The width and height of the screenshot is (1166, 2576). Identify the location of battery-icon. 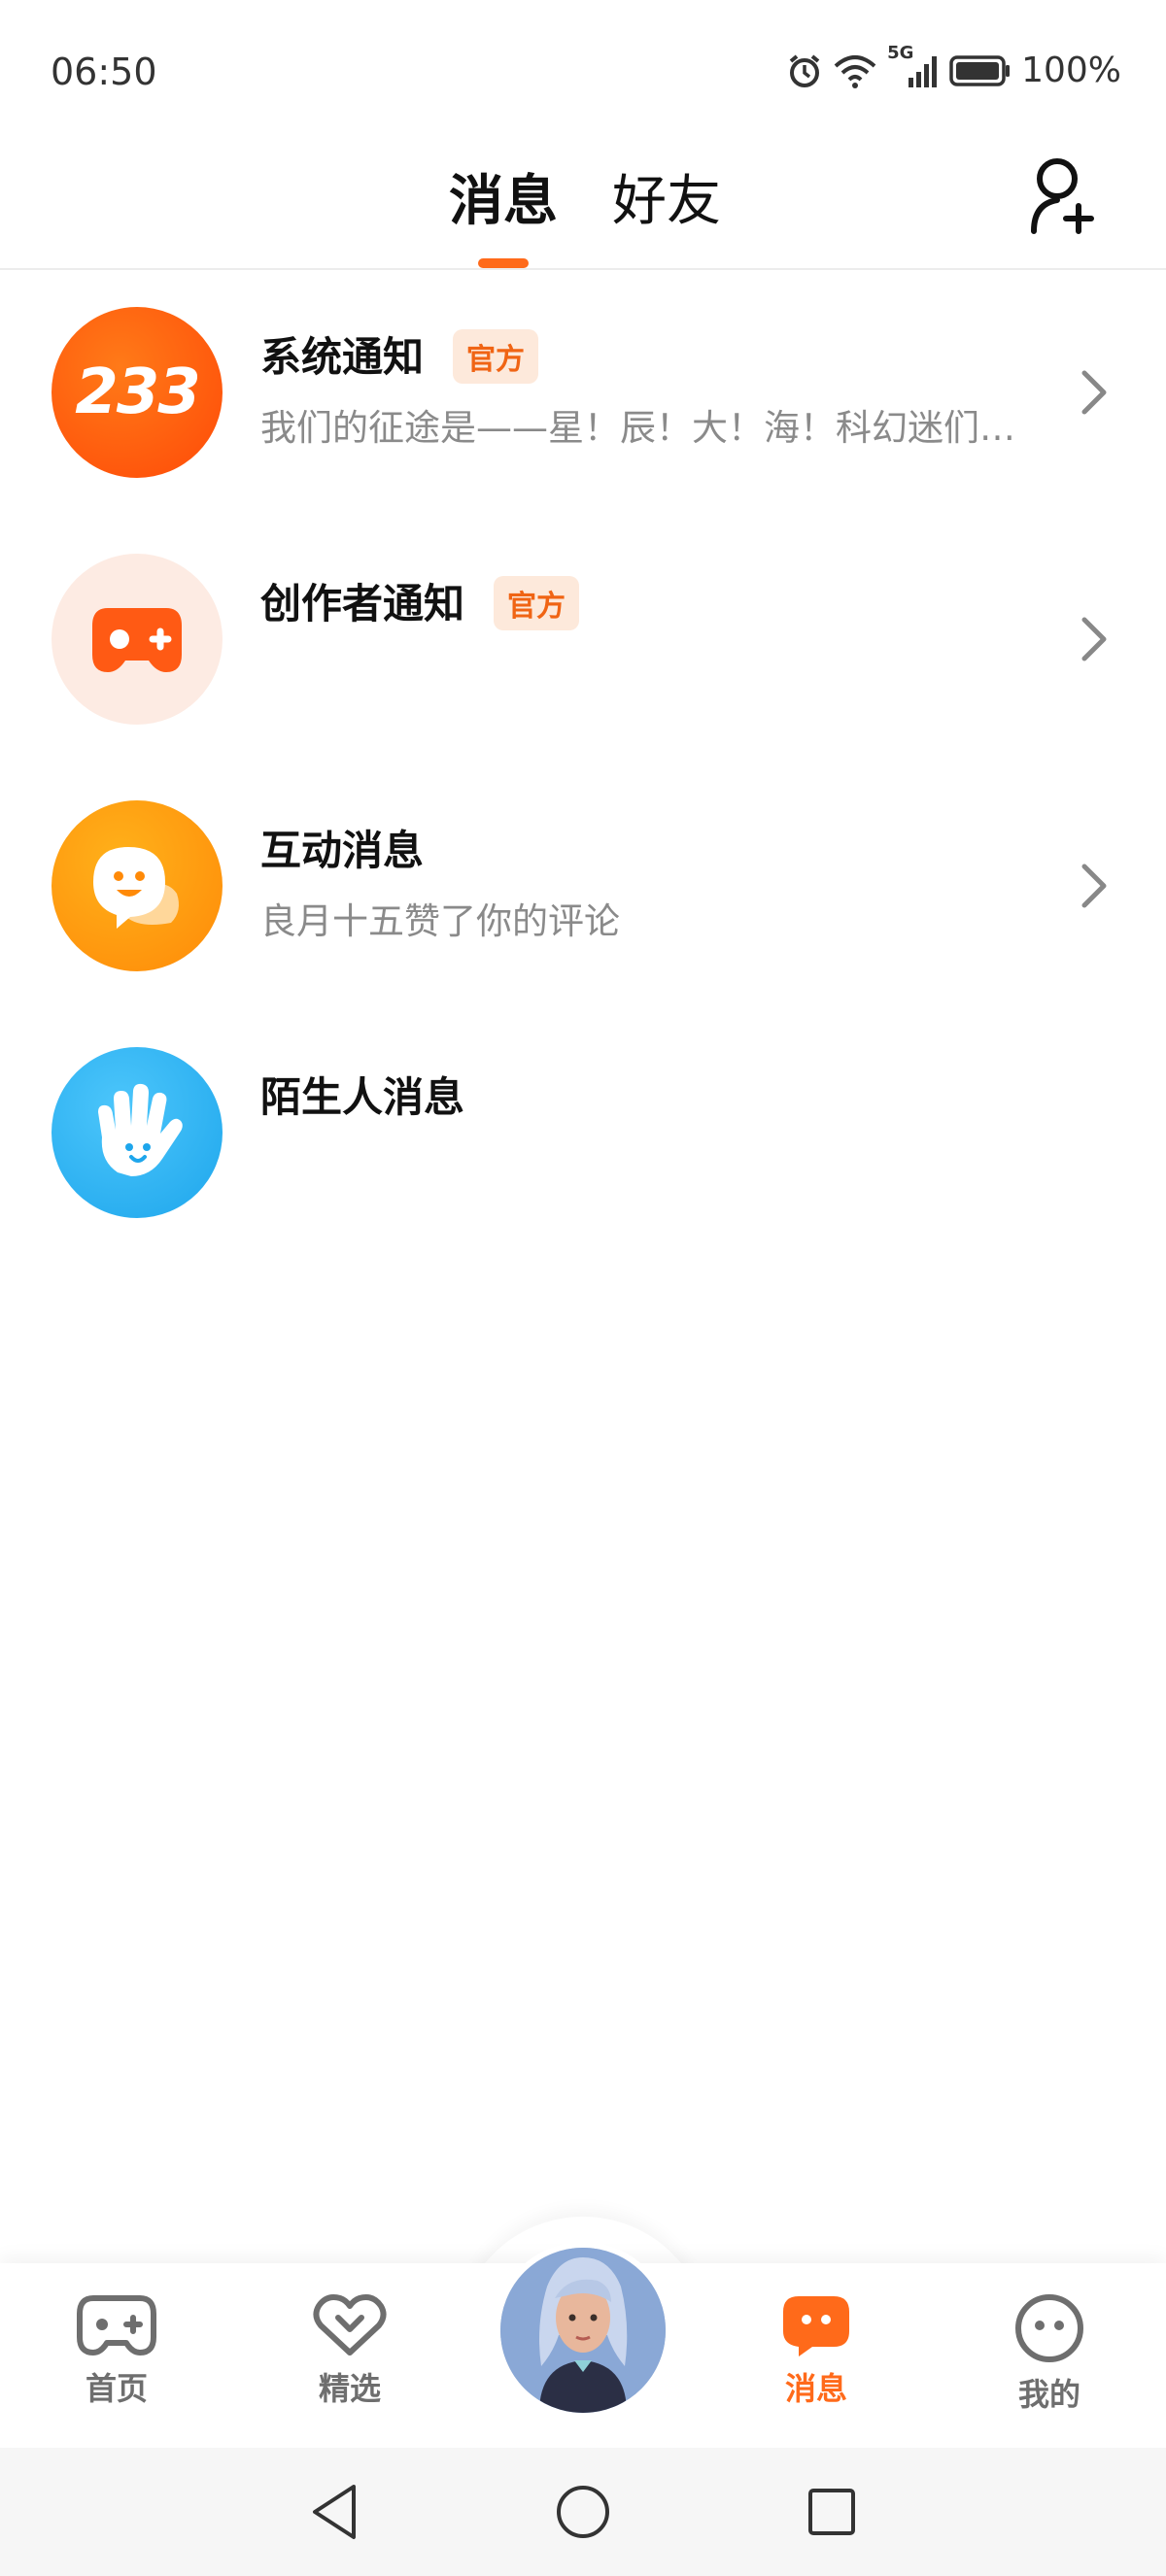
(980, 70).